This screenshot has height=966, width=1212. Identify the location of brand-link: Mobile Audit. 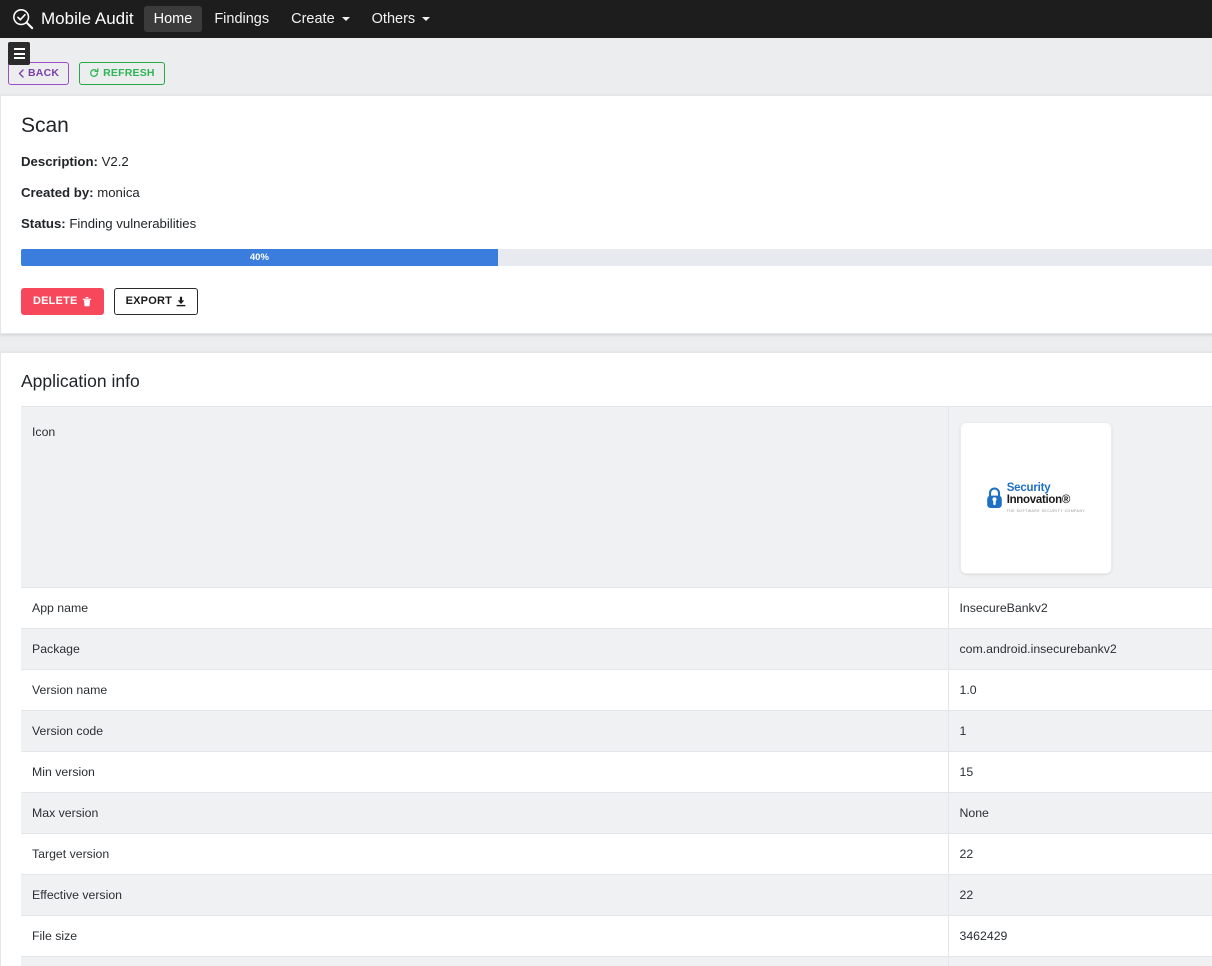
(76, 19).